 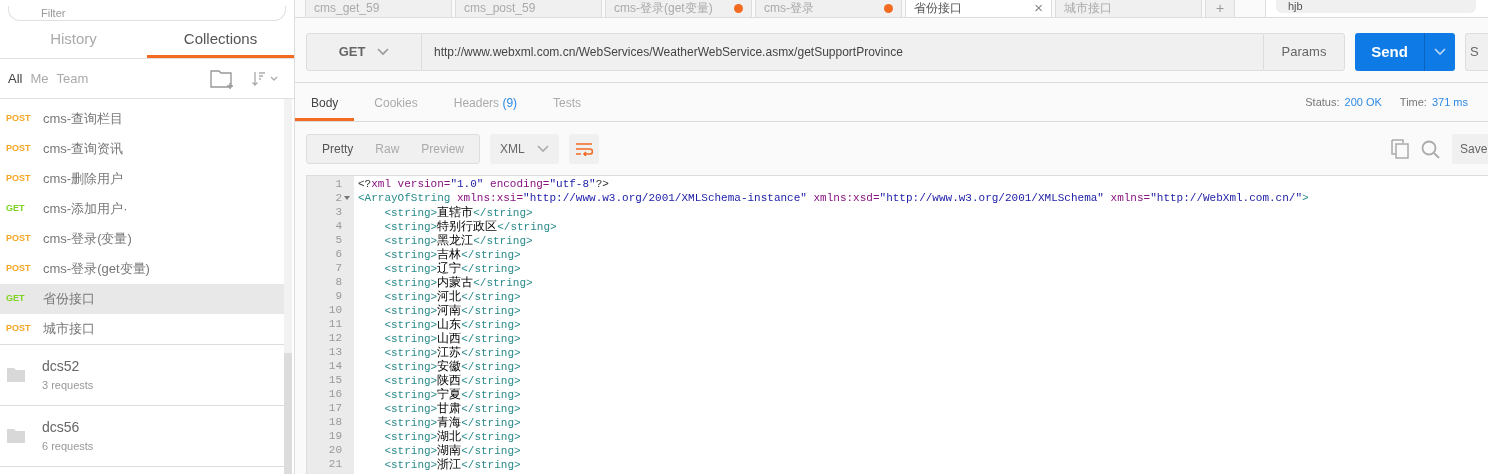 What do you see at coordinates (338, 184) in the screenshot?
I see `line-number: 1` at bounding box center [338, 184].